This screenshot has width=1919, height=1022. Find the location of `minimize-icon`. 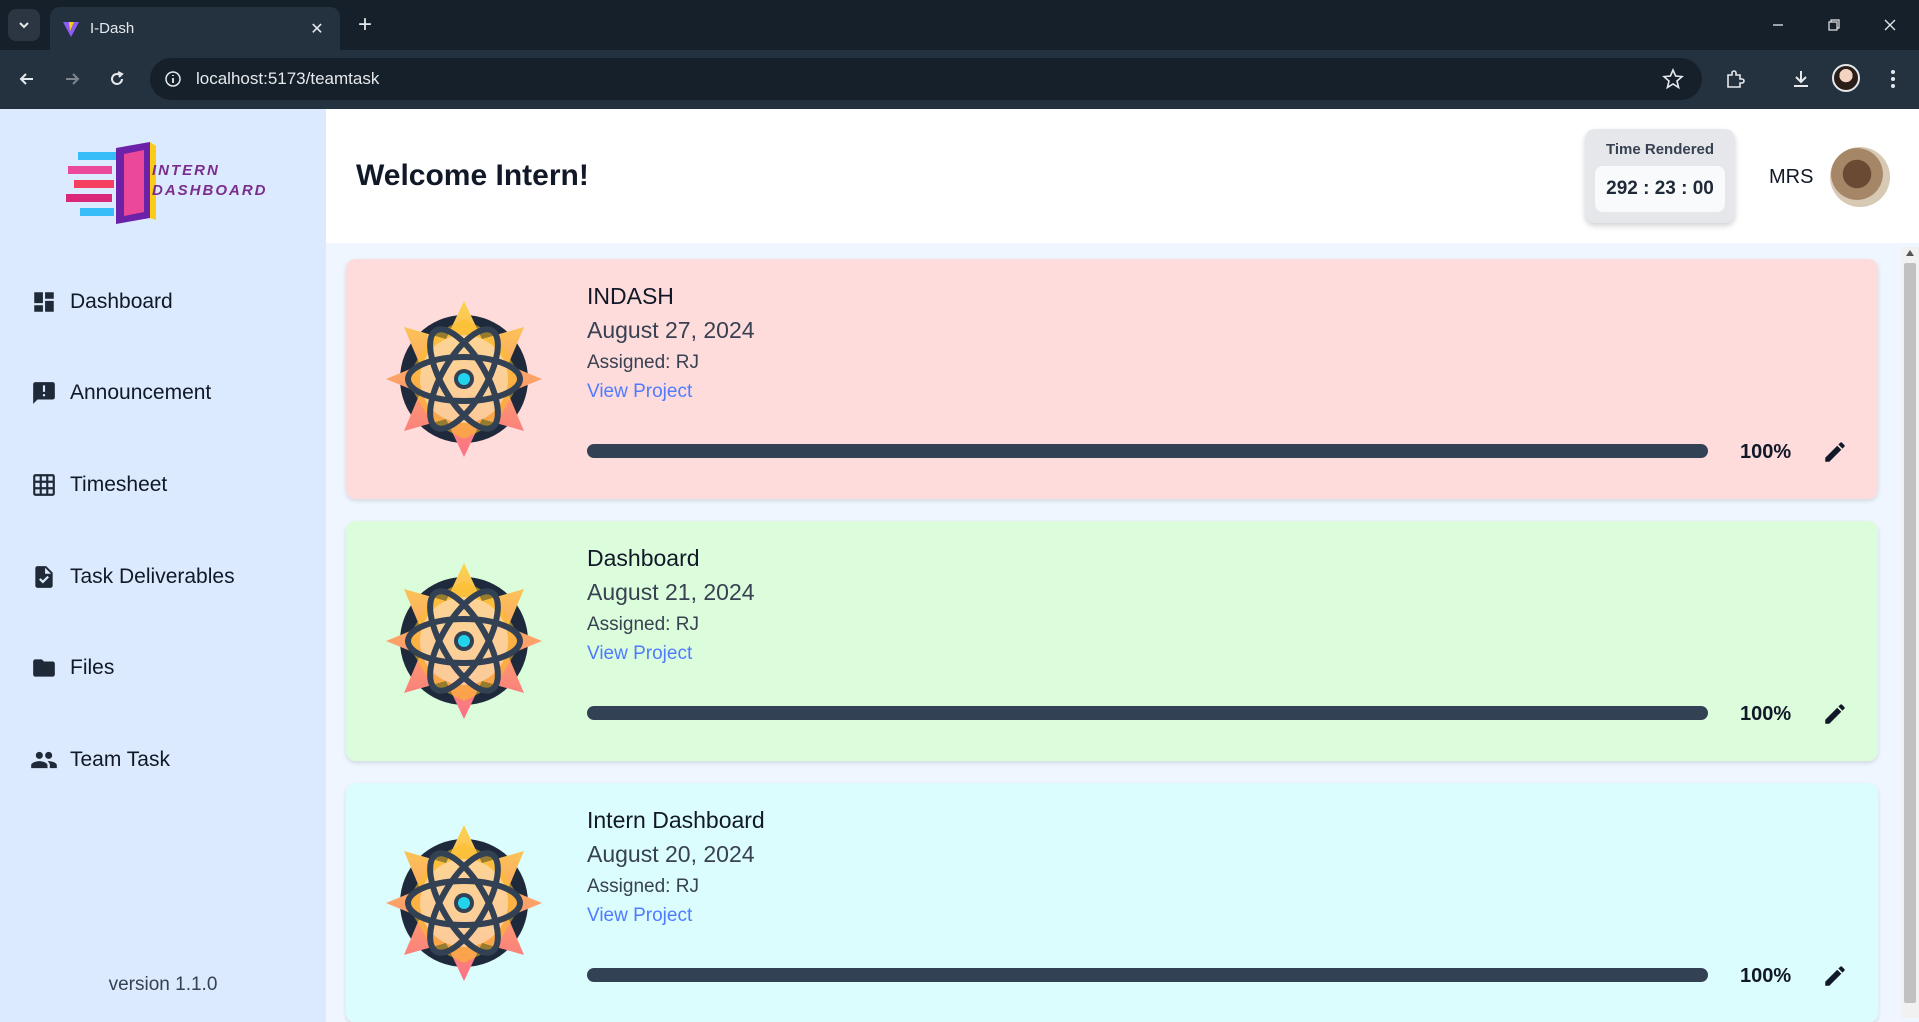

minimize-icon is located at coordinates (1778, 25).